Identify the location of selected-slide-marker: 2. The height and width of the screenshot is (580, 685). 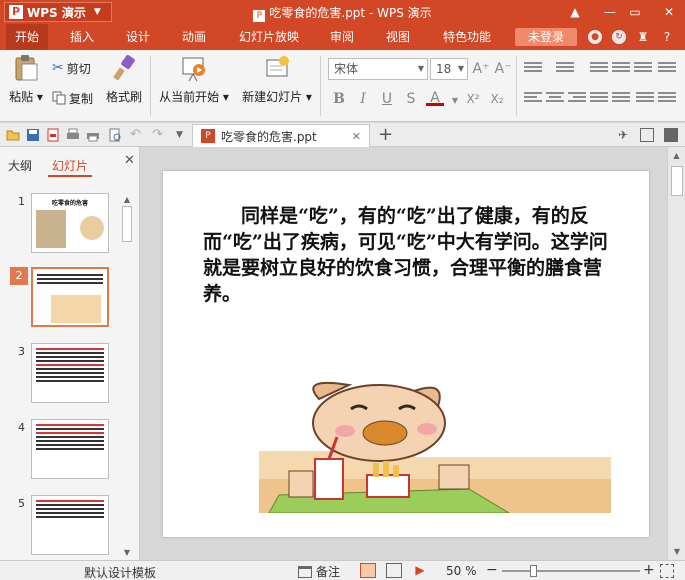
(19, 276).